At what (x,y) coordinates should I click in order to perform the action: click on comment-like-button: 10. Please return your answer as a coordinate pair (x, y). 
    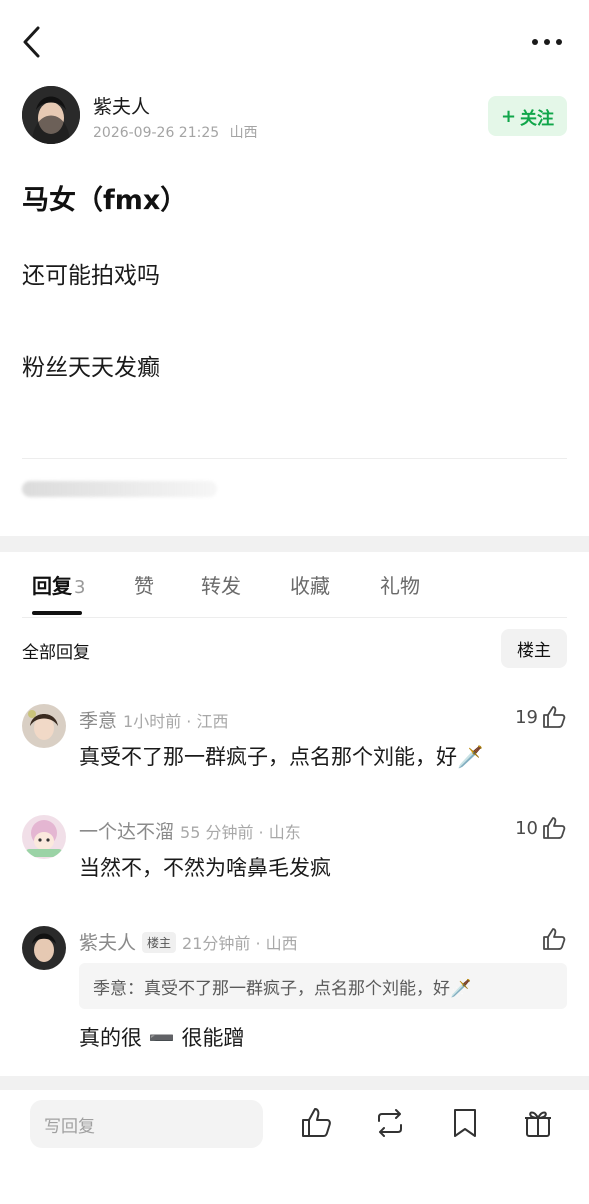
    Looking at the image, I should click on (541, 828).